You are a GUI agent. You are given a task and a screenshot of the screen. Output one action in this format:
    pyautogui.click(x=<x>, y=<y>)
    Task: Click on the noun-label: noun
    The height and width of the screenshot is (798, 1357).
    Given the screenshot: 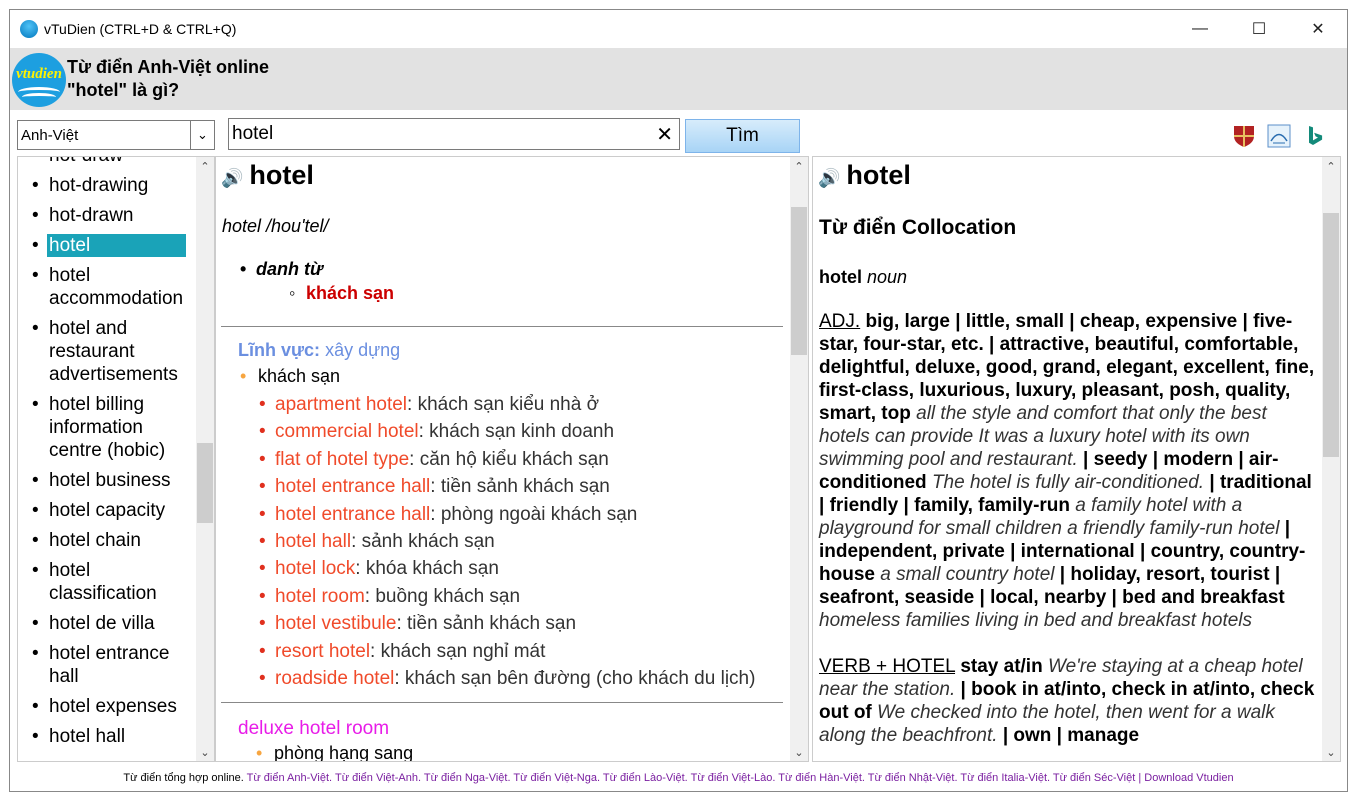 What is the action you would take?
    pyautogui.click(x=887, y=277)
    